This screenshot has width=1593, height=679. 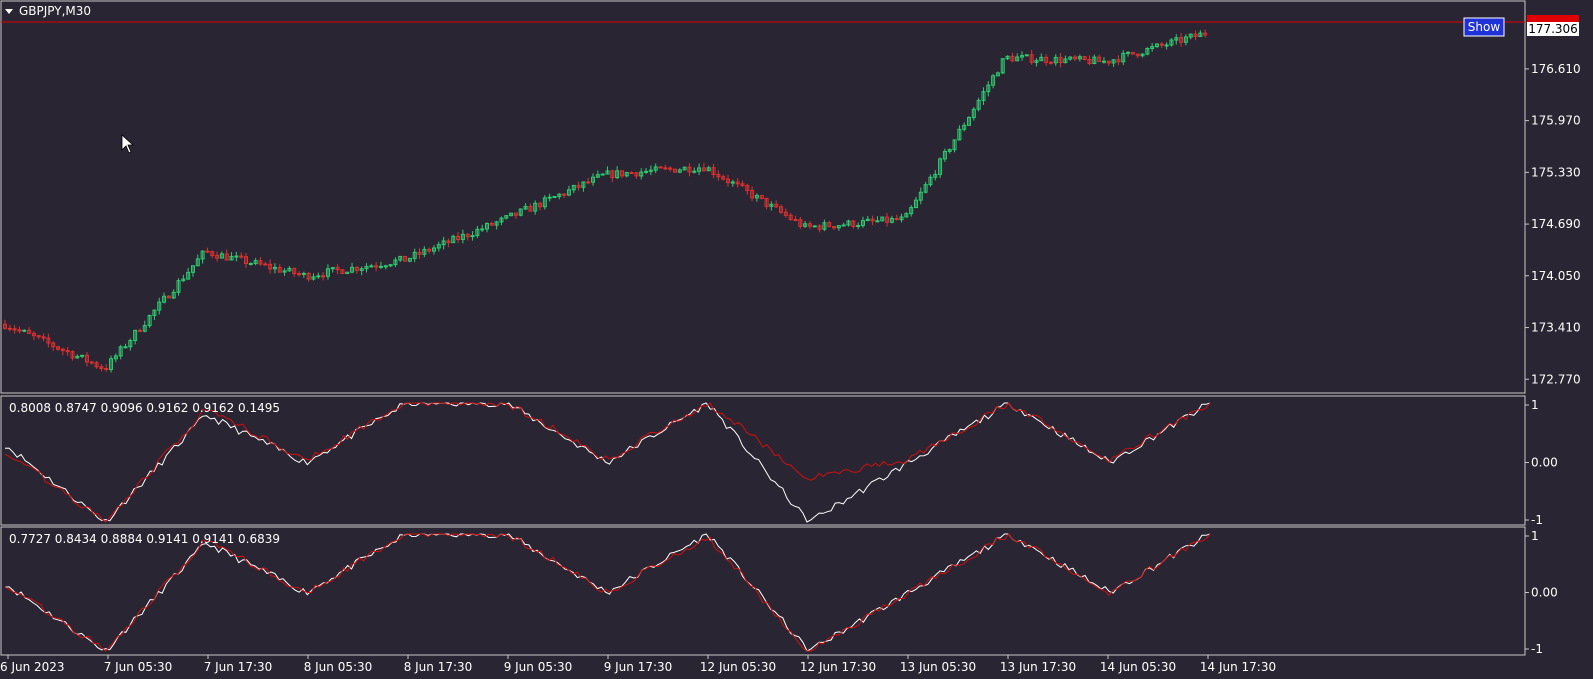 What do you see at coordinates (1535, 405) in the screenshot?
I see `indicator1-axis-label: 1` at bounding box center [1535, 405].